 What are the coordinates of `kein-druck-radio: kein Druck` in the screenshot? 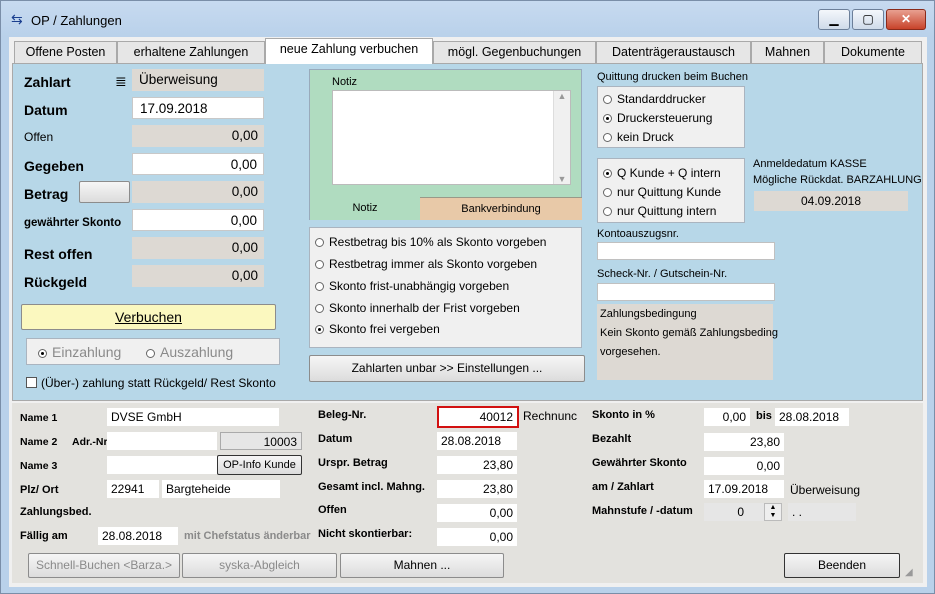 It's located at (638, 137).